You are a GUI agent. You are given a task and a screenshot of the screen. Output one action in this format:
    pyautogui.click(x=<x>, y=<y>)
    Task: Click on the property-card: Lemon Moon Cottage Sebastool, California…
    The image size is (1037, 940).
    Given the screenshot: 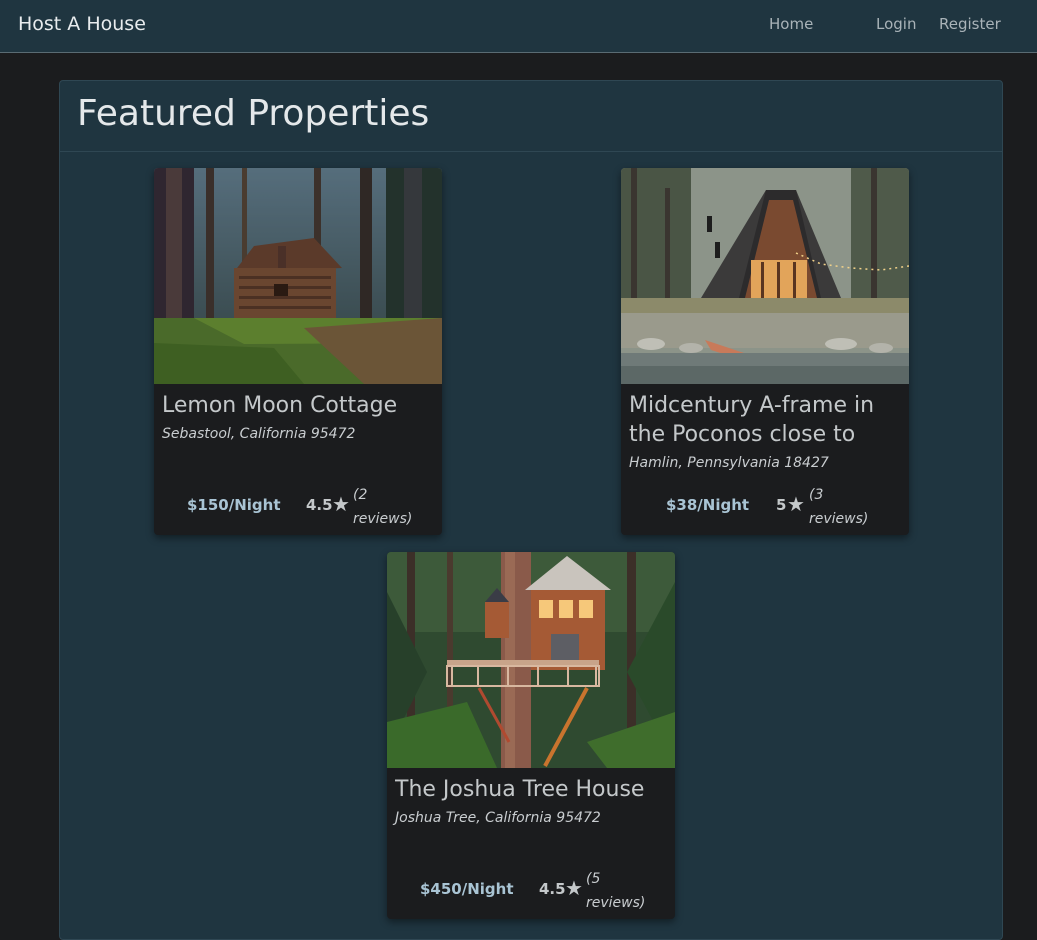 What is the action you would take?
    pyautogui.click(x=298, y=351)
    